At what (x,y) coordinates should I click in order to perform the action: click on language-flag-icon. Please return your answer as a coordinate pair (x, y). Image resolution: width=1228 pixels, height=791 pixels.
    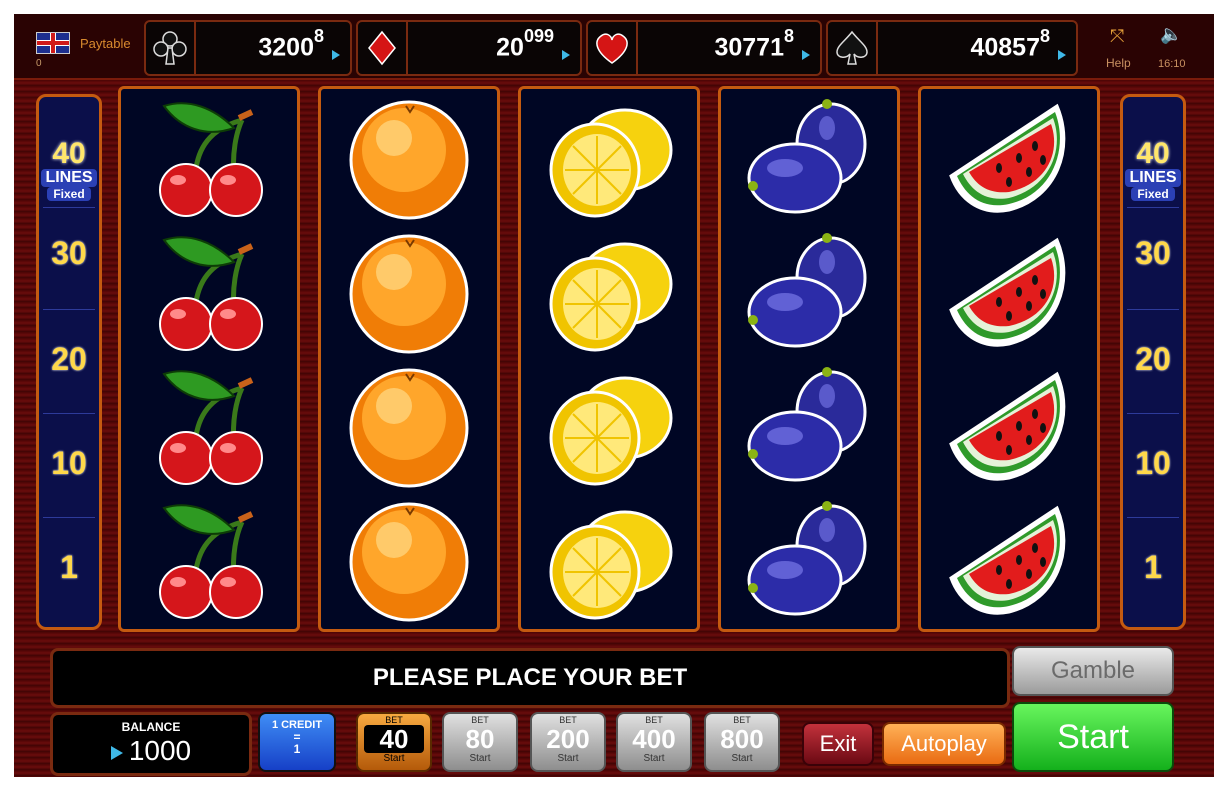
    Looking at the image, I should click on (53, 43).